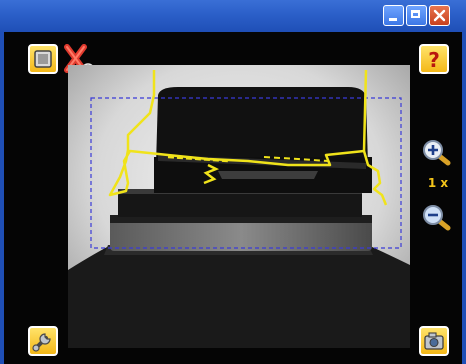  I want to click on zoom-in-button, so click(437, 153).